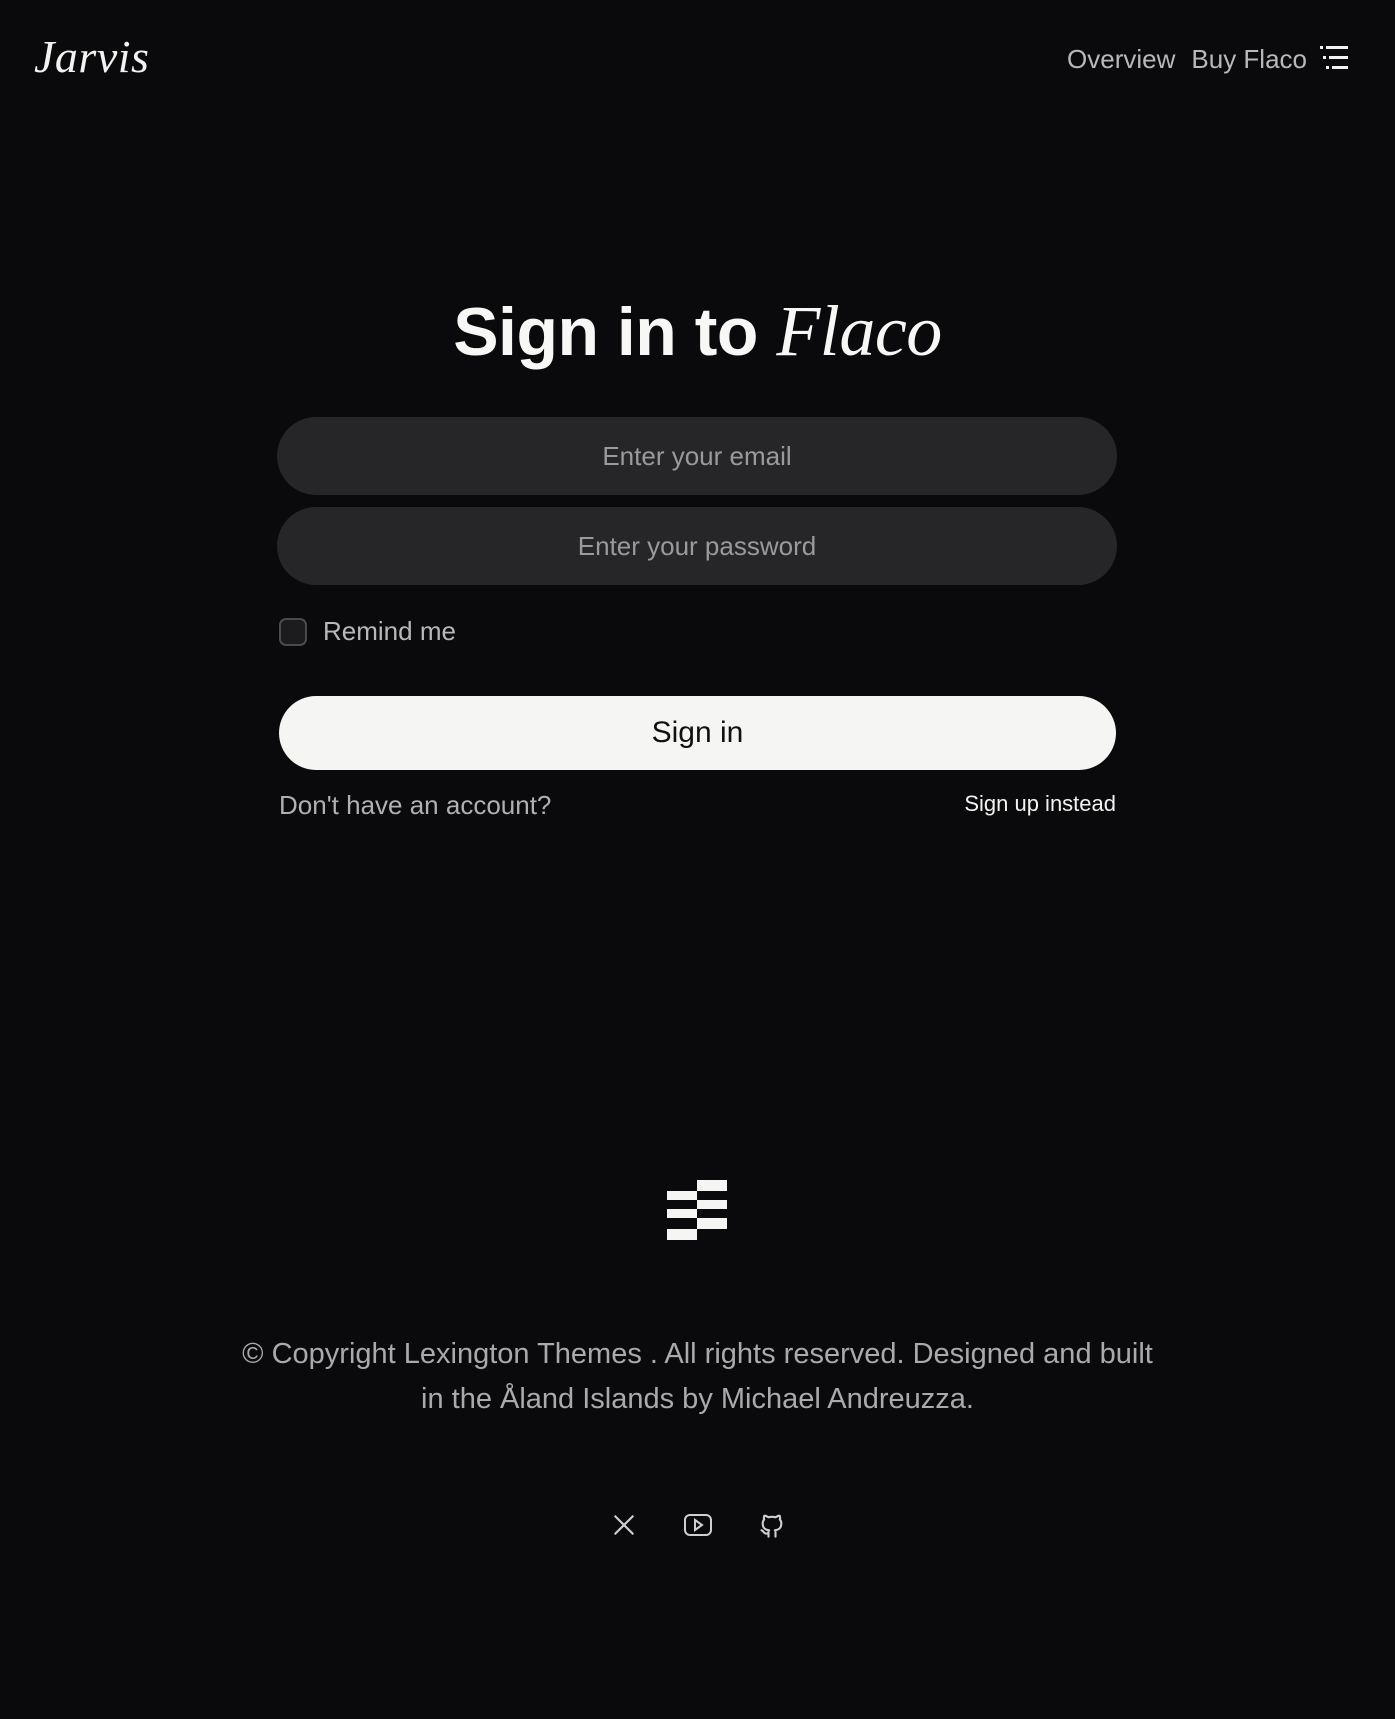 This screenshot has width=1395, height=1719. What do you see at coordinates (1187, 59) in the screenshot?
I see `nav-links: Overview Buy Flaco` at bounding box center [1187, 59].